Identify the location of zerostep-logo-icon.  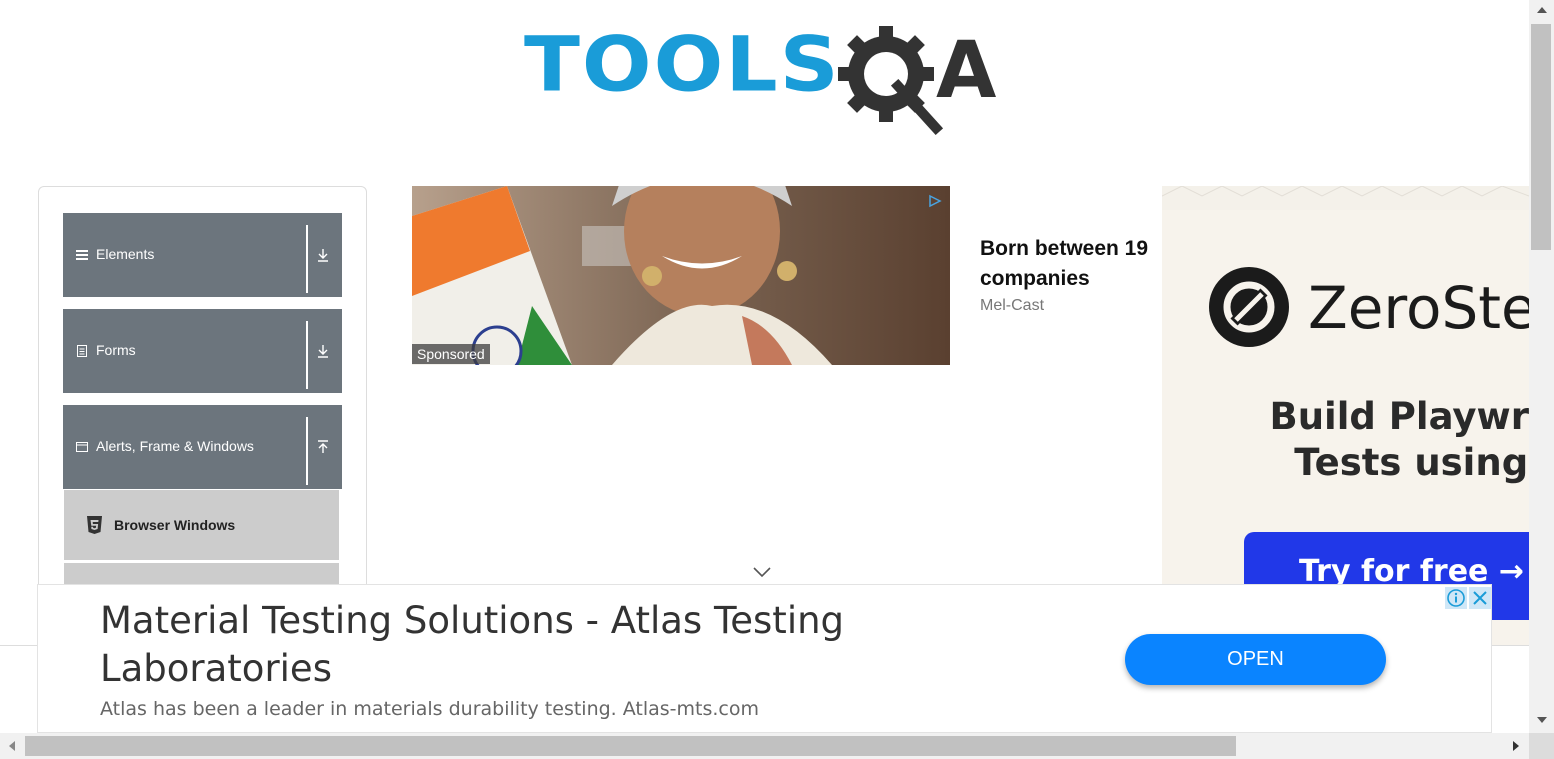
(1249, 307).